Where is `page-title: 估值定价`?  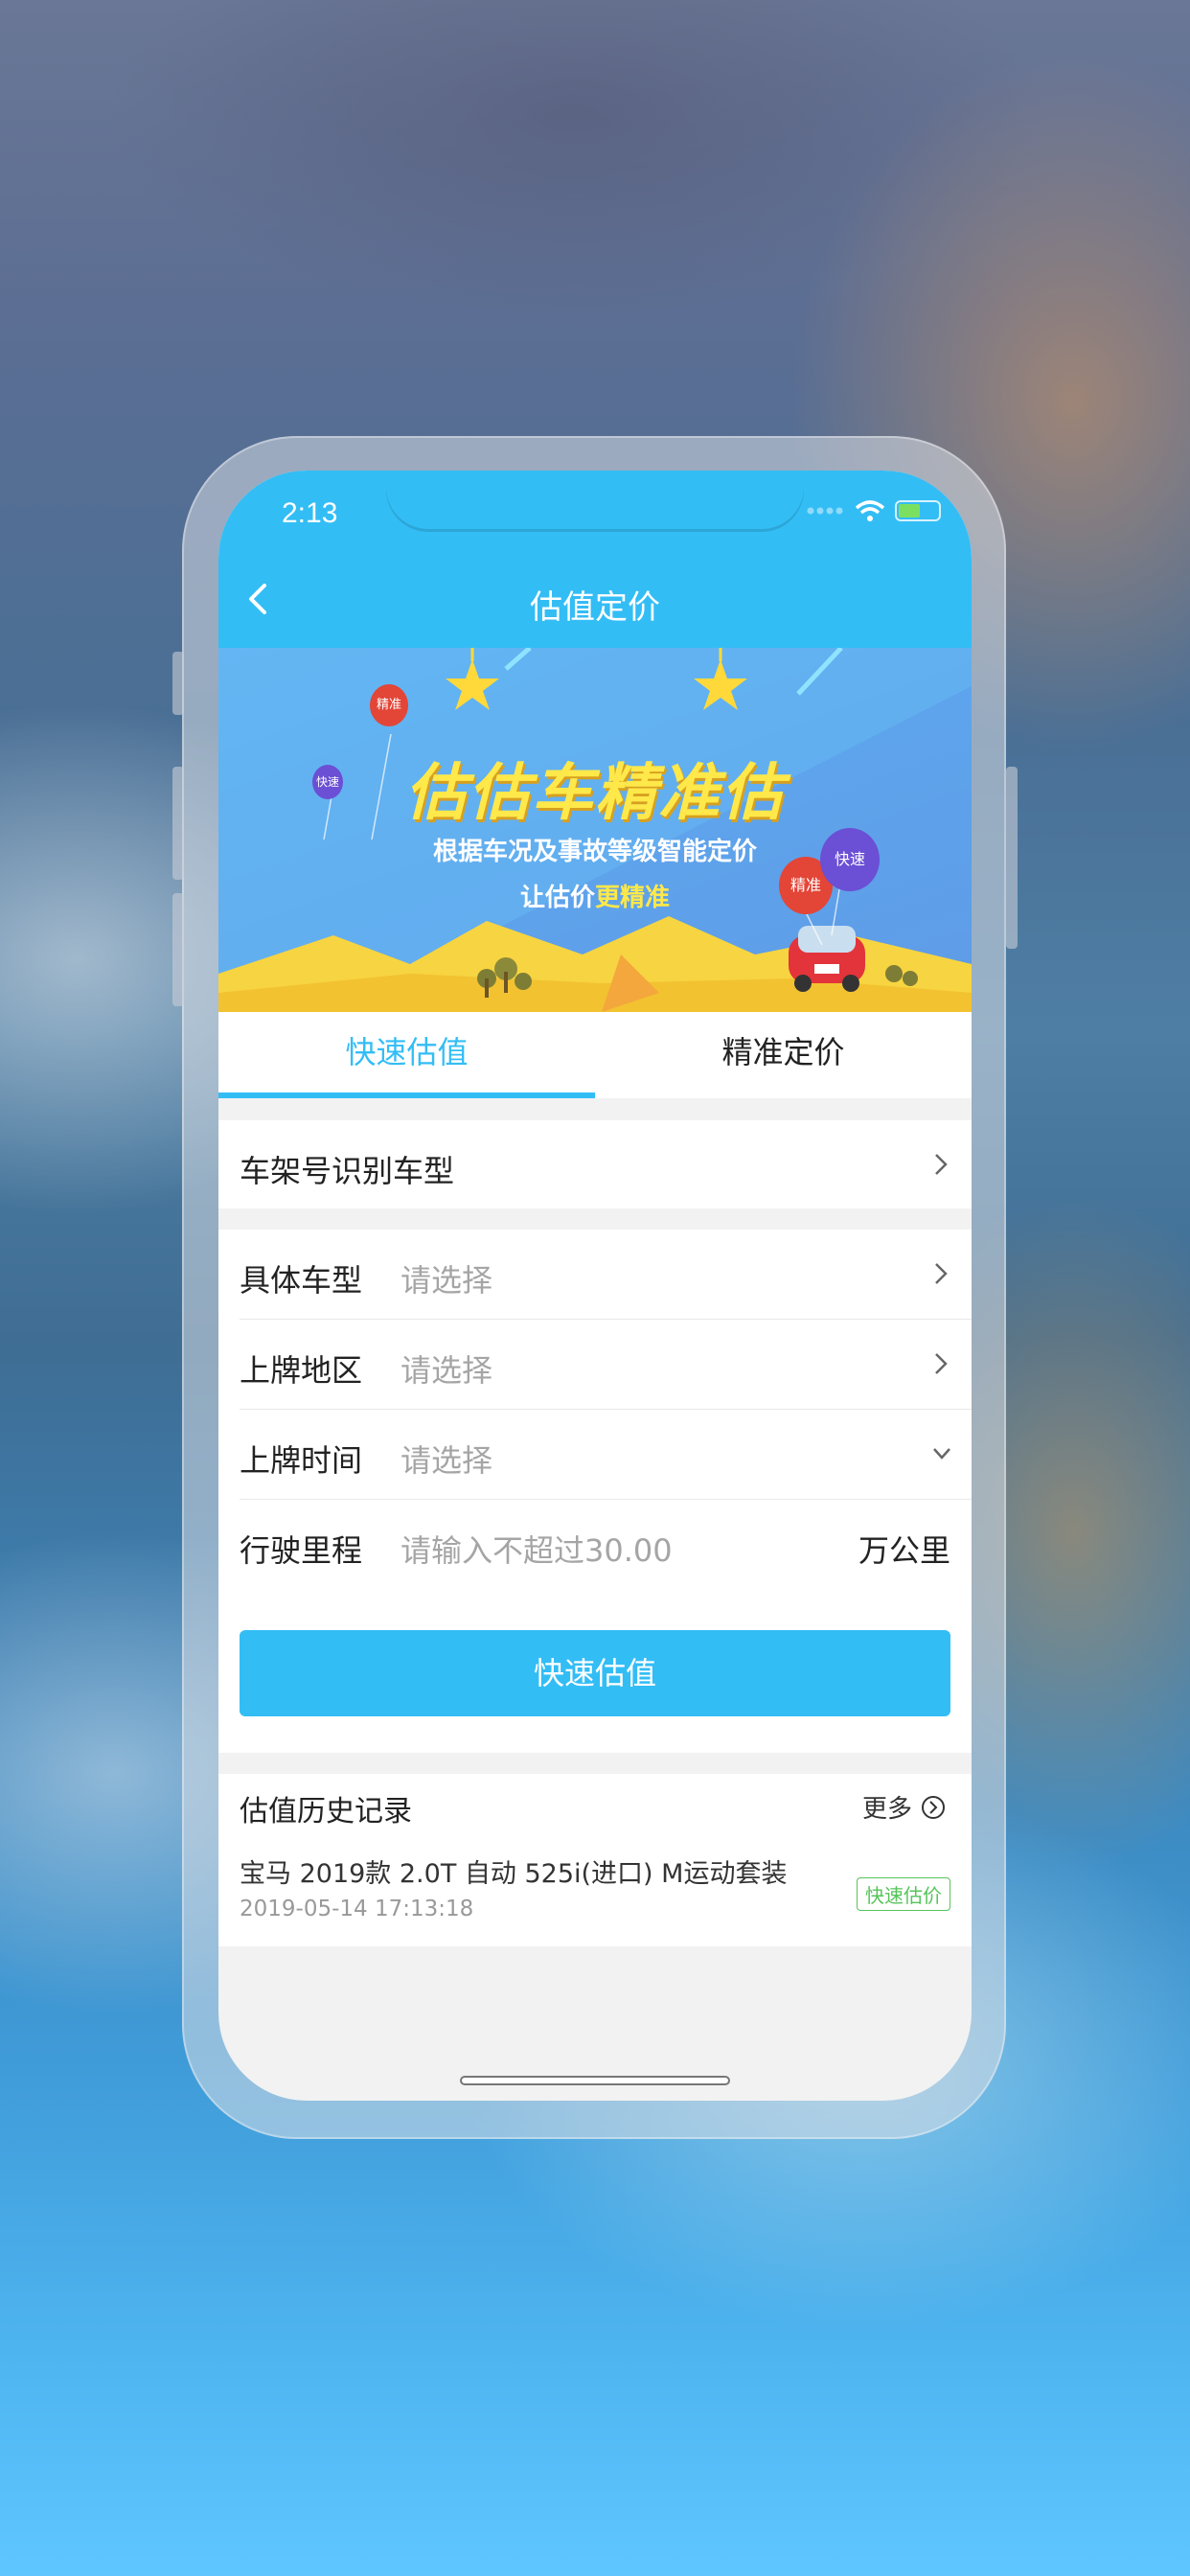 page-title: 估值定价 is located at coordinates (595, 607).